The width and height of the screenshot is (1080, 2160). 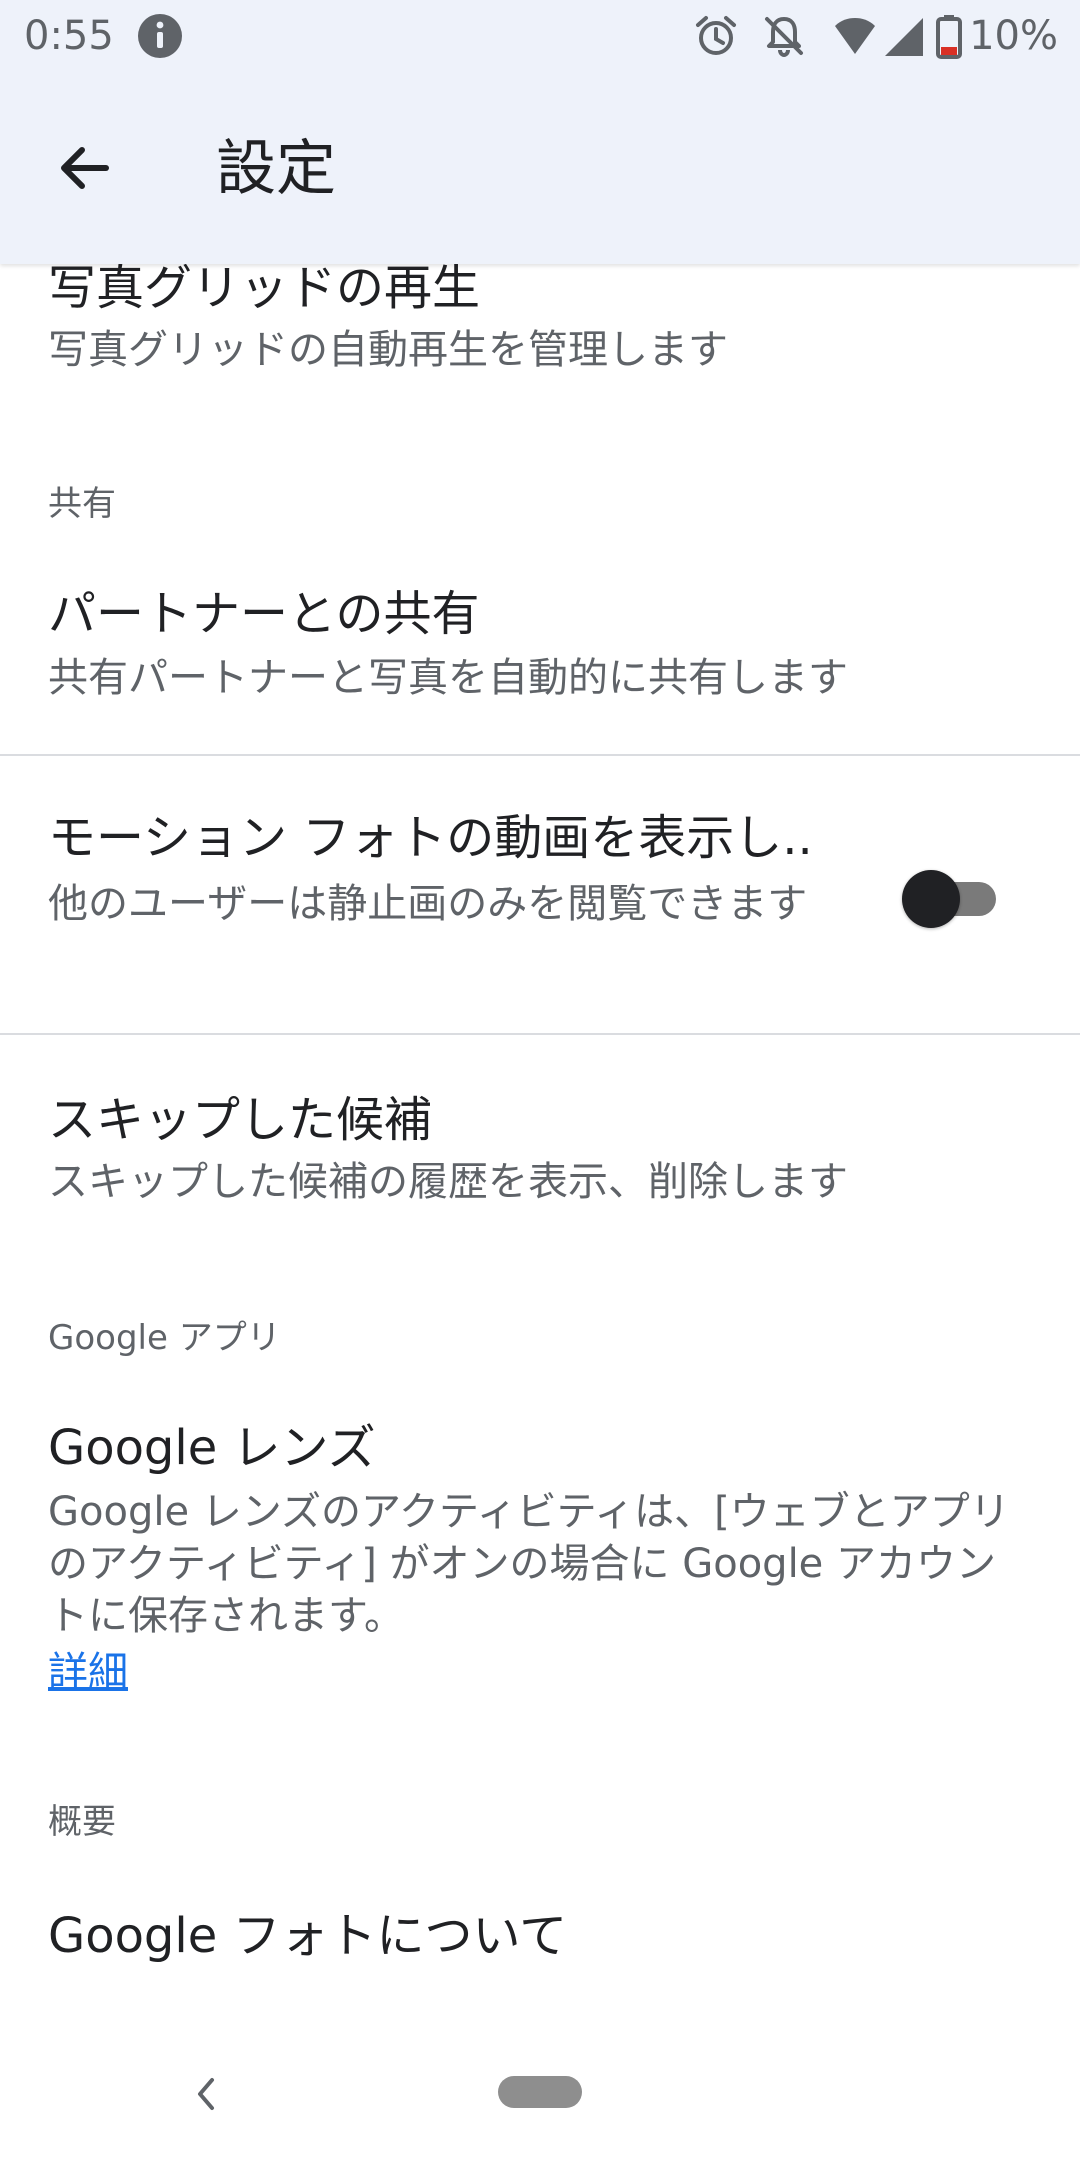 What do you see at coordinates (931, 899) in the screenshot?
I see `toggle-thumb` at bounding box center [931, 899].